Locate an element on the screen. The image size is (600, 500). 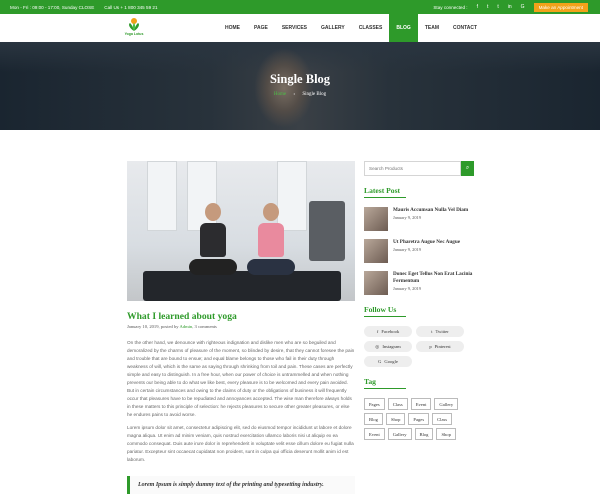
search-button: ⌕ is located at coordinates (467, 168).